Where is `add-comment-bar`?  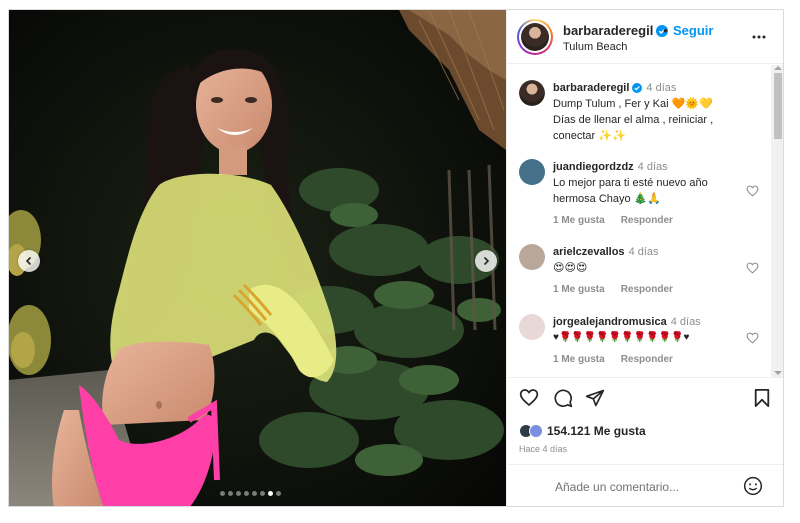 add-comment-bar is located at coordinates (645, 485).